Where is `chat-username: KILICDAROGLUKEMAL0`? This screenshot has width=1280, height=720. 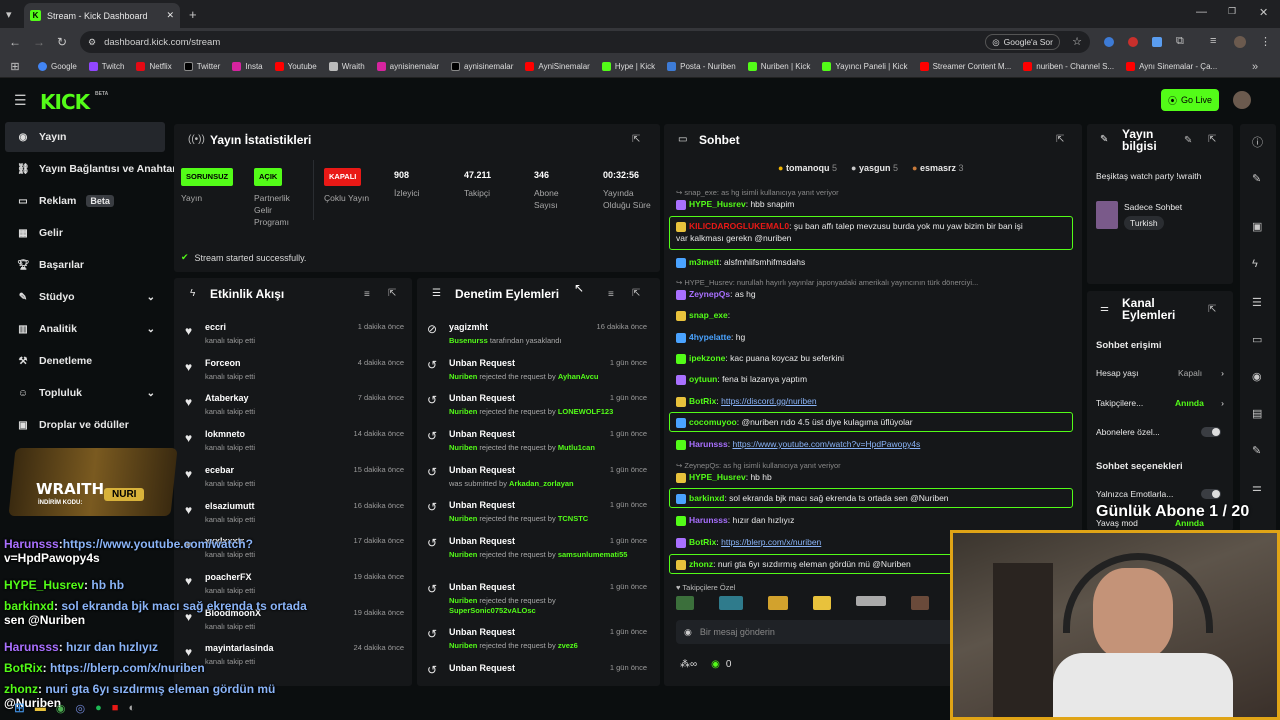
chat-username: KILICDAROGLUKEMAL0 is located at coordinates (739, 226).